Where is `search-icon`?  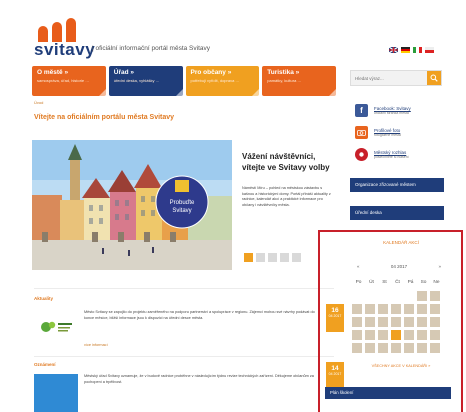 search-icon is located at coordinates (434, 78).